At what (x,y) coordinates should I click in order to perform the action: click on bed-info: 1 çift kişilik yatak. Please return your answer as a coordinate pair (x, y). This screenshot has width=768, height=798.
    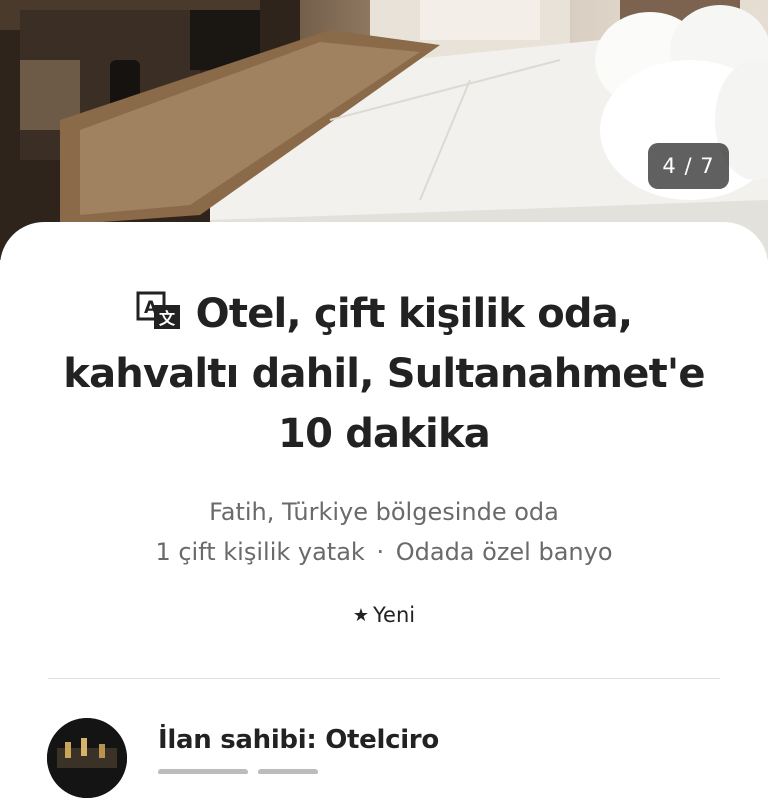
    Looking at the image, I should click on (260, 552).